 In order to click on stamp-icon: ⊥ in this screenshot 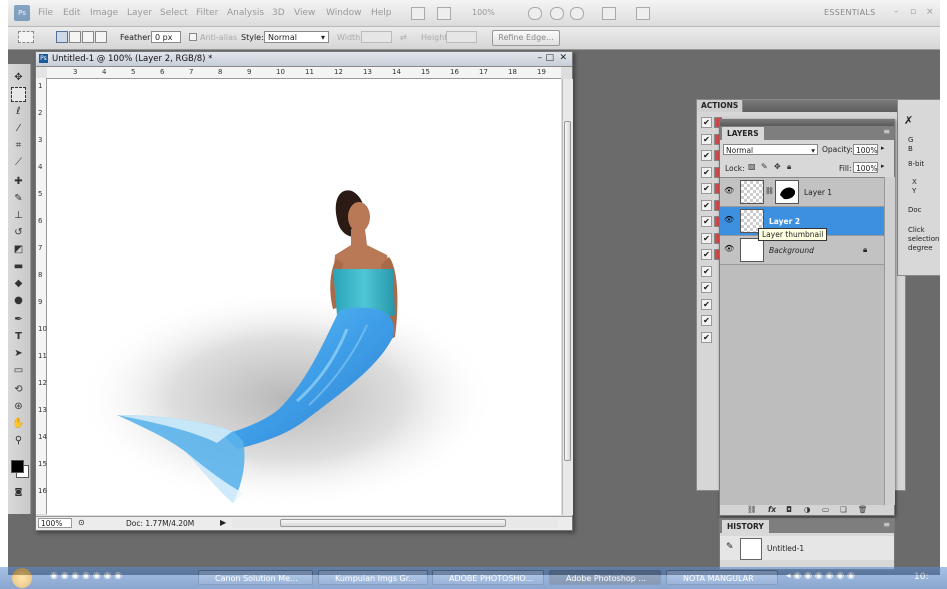, I will do `click(18, 215)`.